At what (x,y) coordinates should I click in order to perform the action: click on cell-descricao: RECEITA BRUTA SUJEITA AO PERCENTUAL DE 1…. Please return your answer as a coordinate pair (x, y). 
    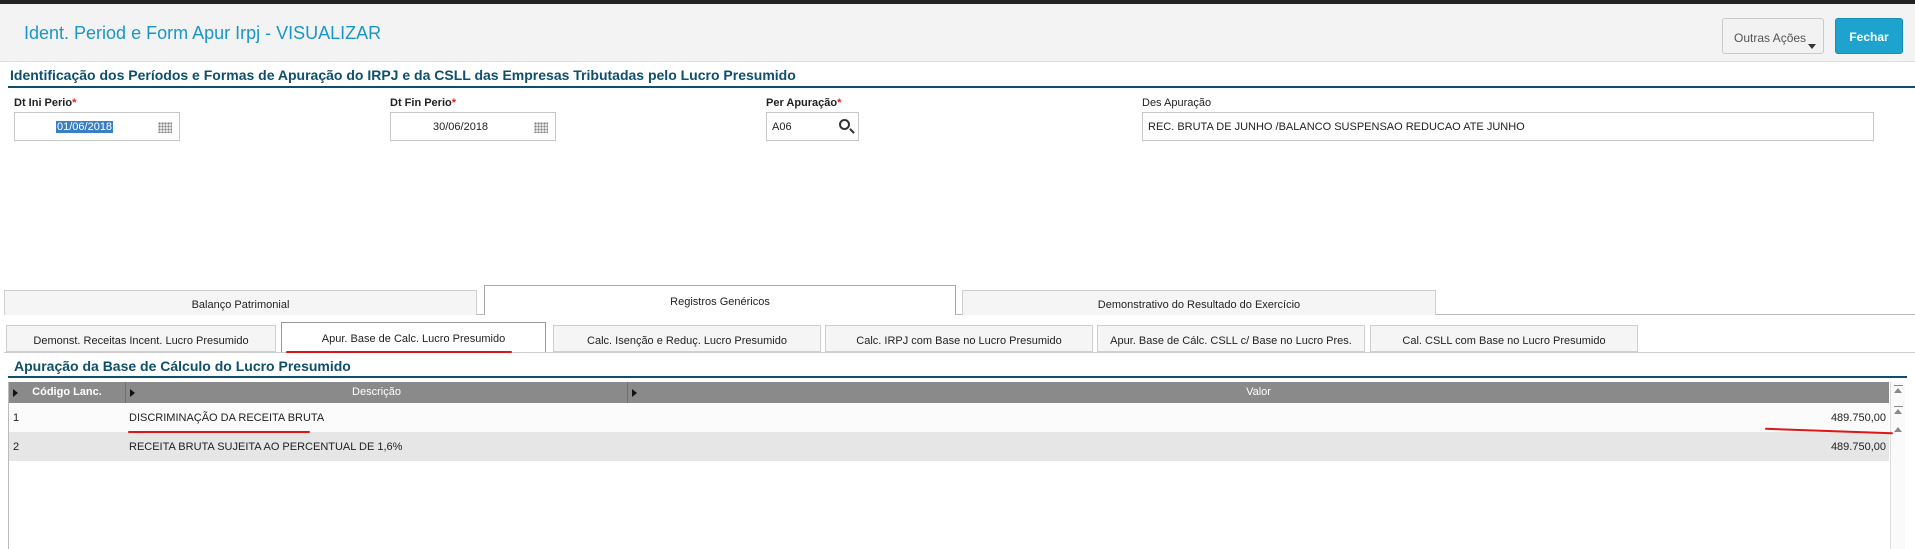
    Looking at the image, I should click on (266, 447).